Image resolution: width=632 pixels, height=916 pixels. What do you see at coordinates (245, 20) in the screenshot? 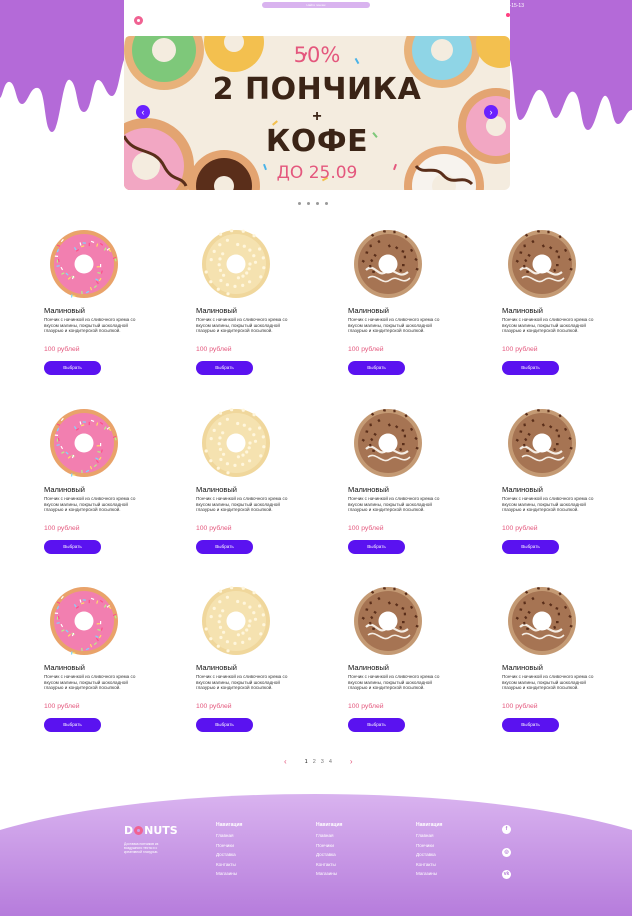
I see `nav-item-home: Главная` at bounding box center [245, 20].